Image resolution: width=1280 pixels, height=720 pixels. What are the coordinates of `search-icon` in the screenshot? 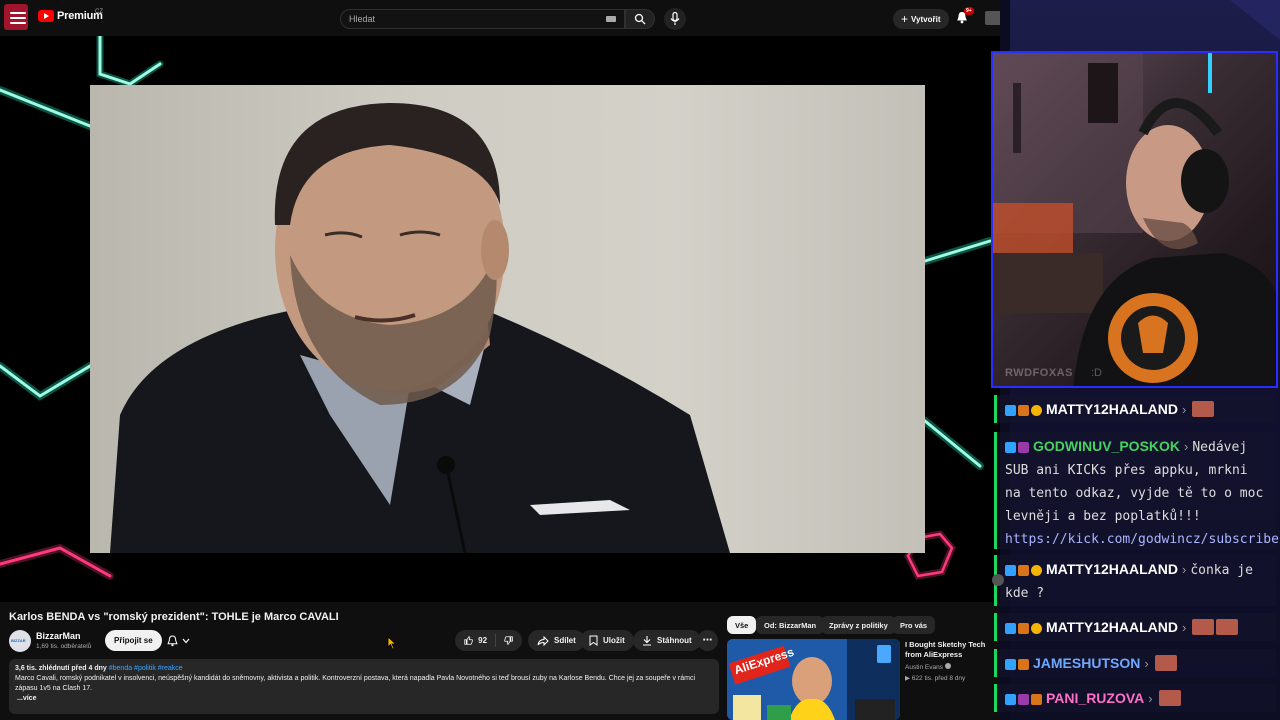 It's located at (640, 19).